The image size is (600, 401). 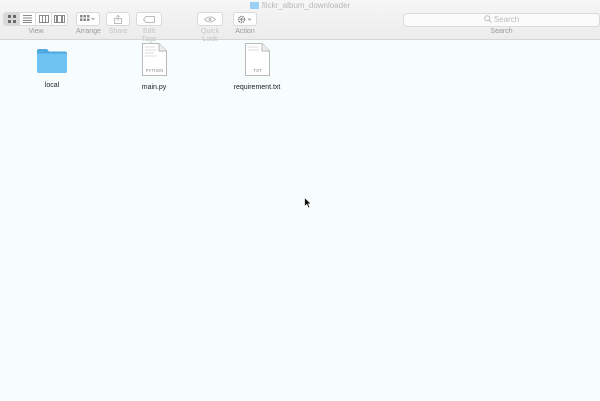 I want to click on gallery-view-button, so click(x=59, y=19).